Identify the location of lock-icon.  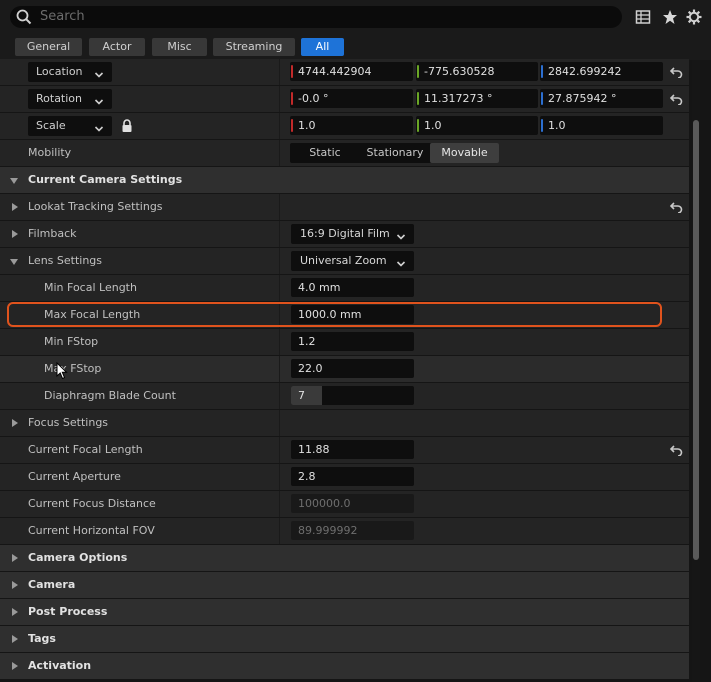
(127, 127).